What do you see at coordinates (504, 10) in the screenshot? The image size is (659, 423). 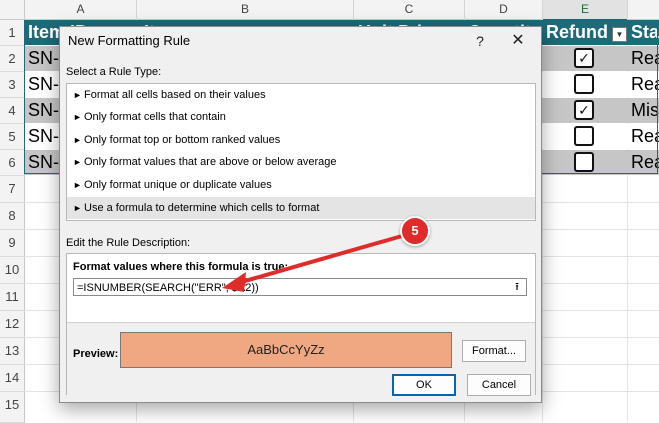 I see `column-header-d: D` at bounding box center [504, 10].